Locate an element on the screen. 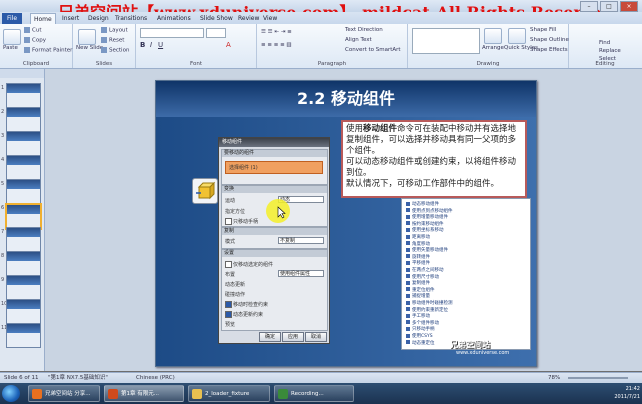 The height and width of the screenshot is (404, 642). tab-transitions: Transitions is located at coordinates (131, 18).